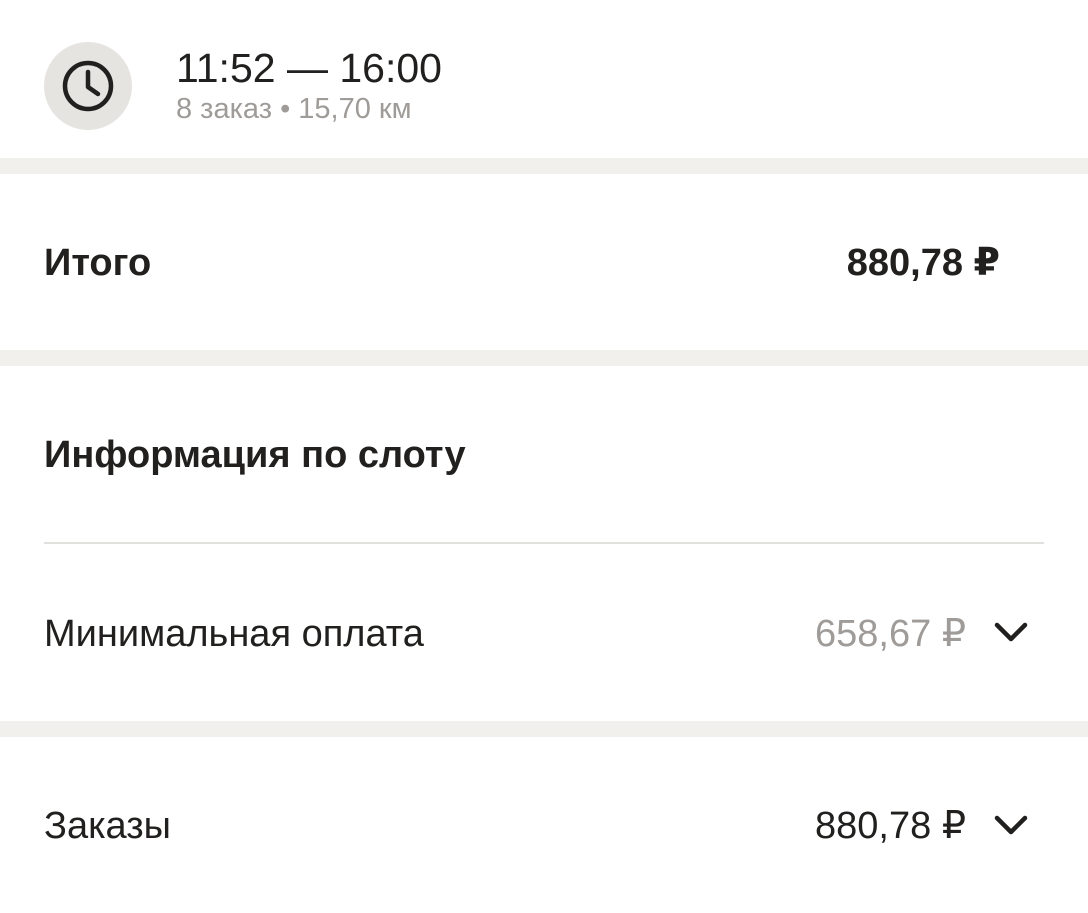 The width and height of the screenshot is (1088, 913). What do you see at coordinates (234, 634) in the screenshot?
I see `min-payment-label: Минимальная оплата` at bounding box center [234, 634].